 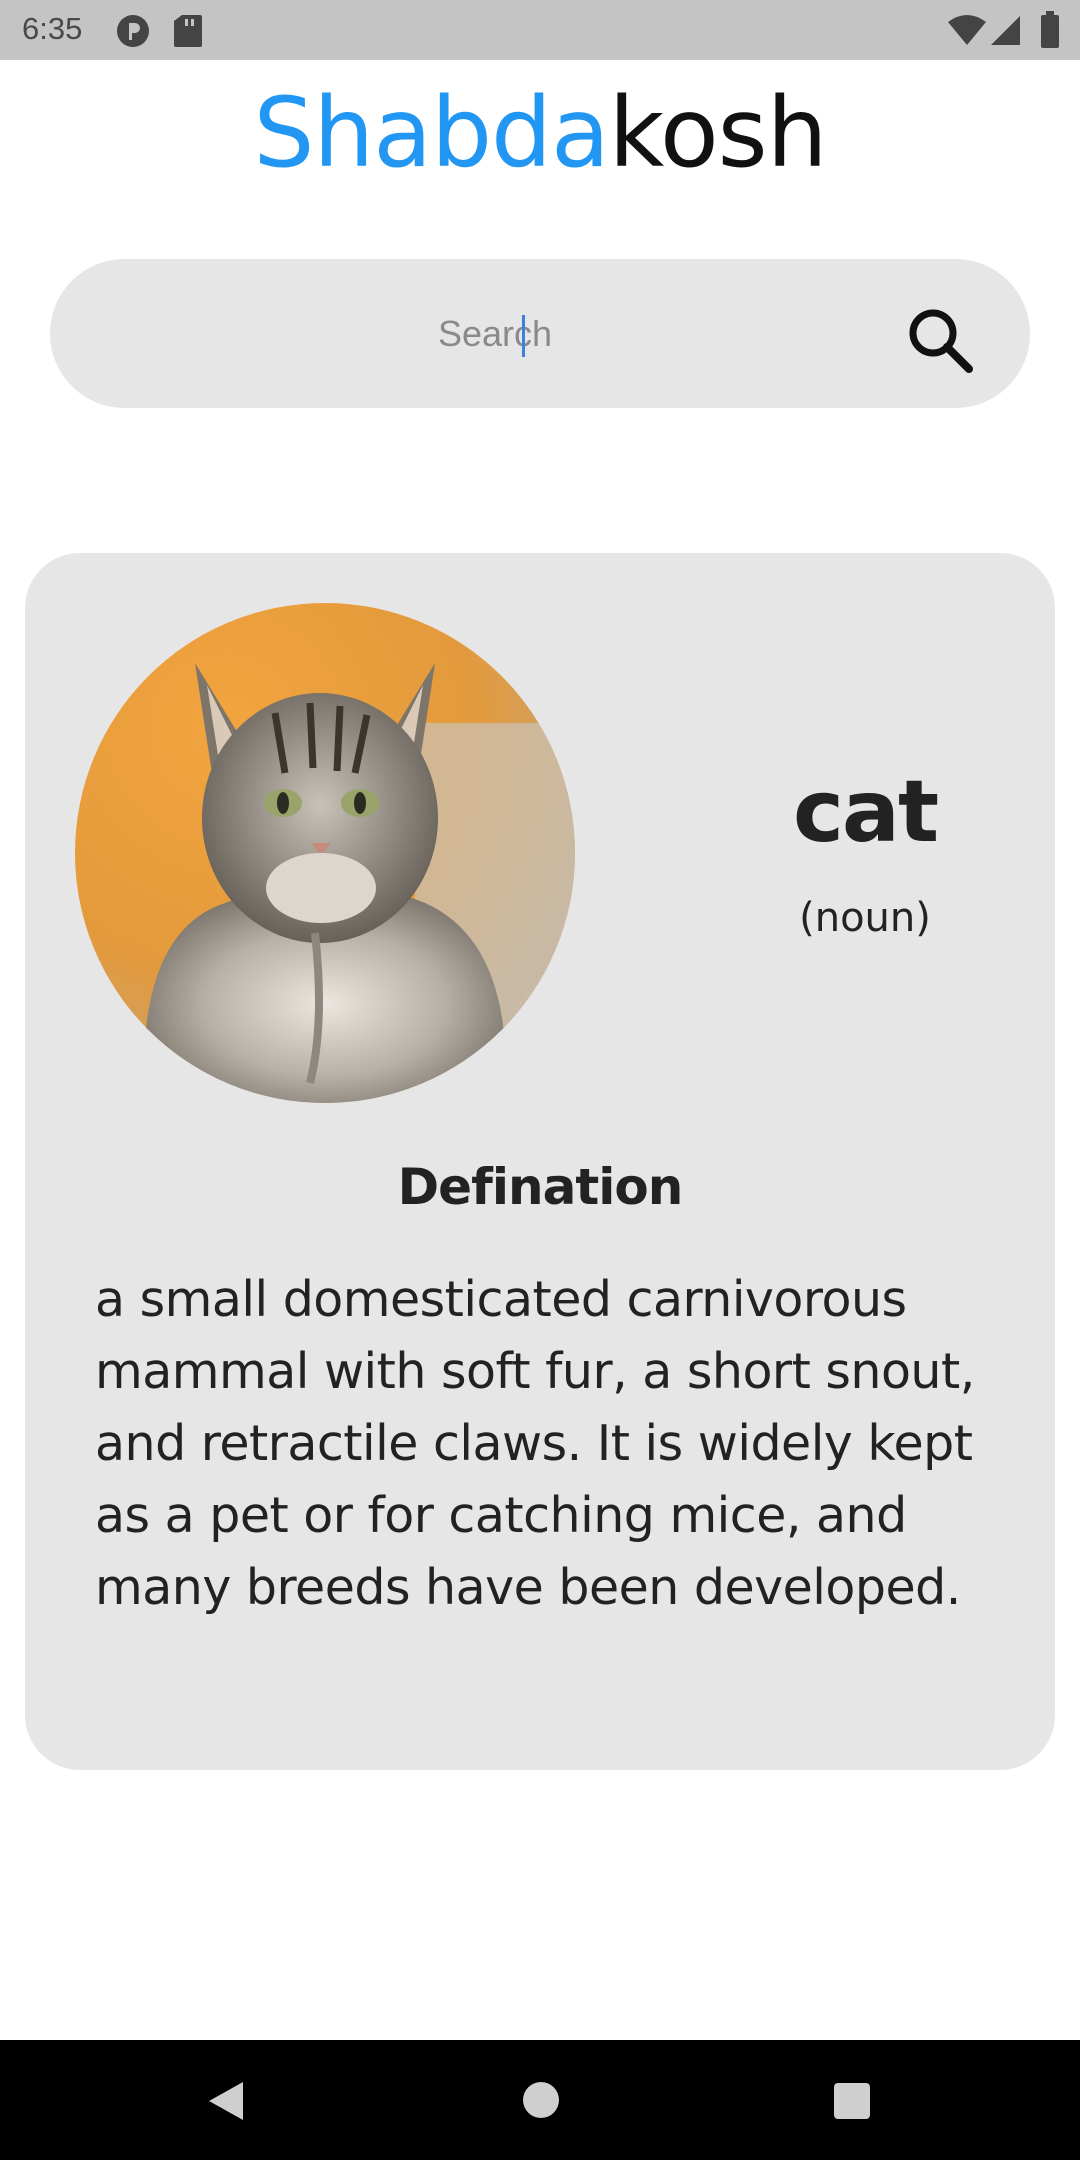 What do you see at coordinates (852, 2101) in the screenshot?
I see `recents-icon` at bounding box center [852, 2101].